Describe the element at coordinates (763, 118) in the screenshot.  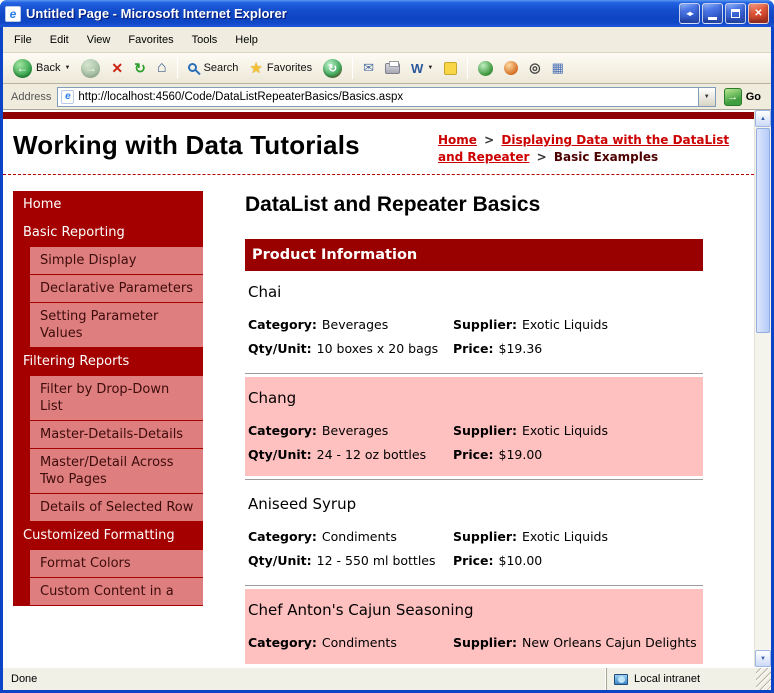
I see `scroll-up-button: ▲` at that location.